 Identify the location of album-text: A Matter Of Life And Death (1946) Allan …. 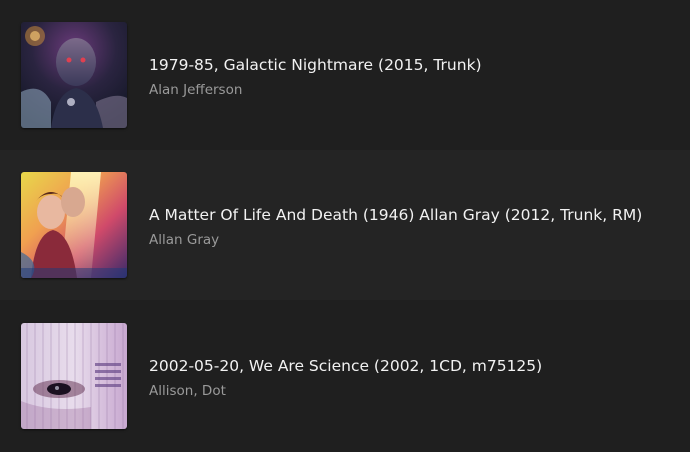
(414, 227).